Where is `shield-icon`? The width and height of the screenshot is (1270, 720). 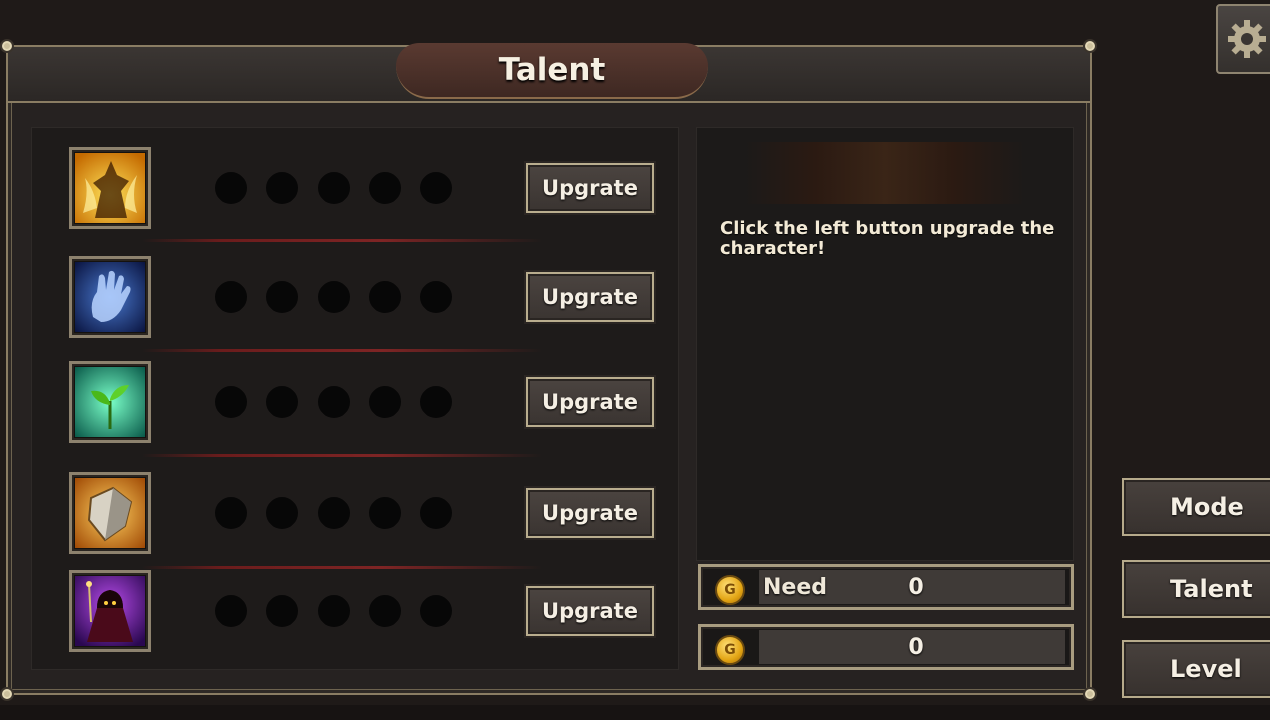 shield-icon is located at coordinates (110, 513).